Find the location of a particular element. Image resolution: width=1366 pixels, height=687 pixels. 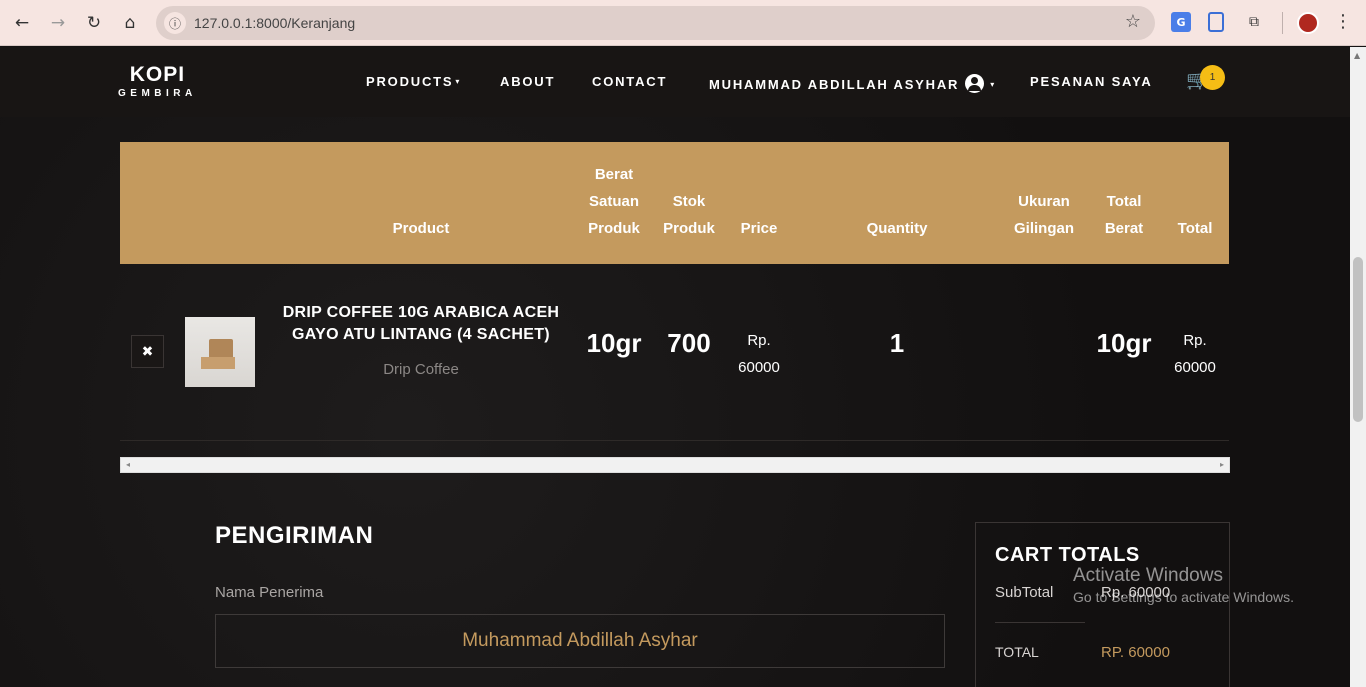

forward-icon: → is located at coordinates (58, 23).